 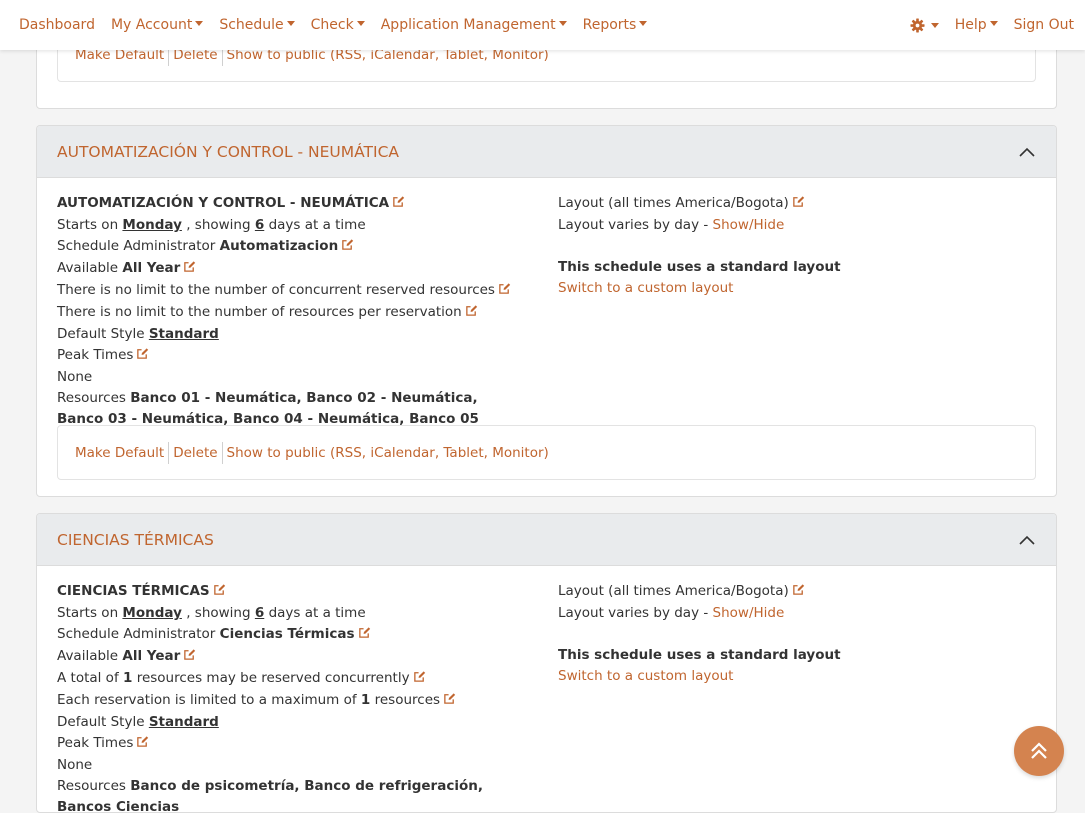 What do you see at coordinates (546, 540) in the screenshot?
I see `schedule-card-header: CIENCIAS TÉRMICAS` at bounding box center [546, 540].